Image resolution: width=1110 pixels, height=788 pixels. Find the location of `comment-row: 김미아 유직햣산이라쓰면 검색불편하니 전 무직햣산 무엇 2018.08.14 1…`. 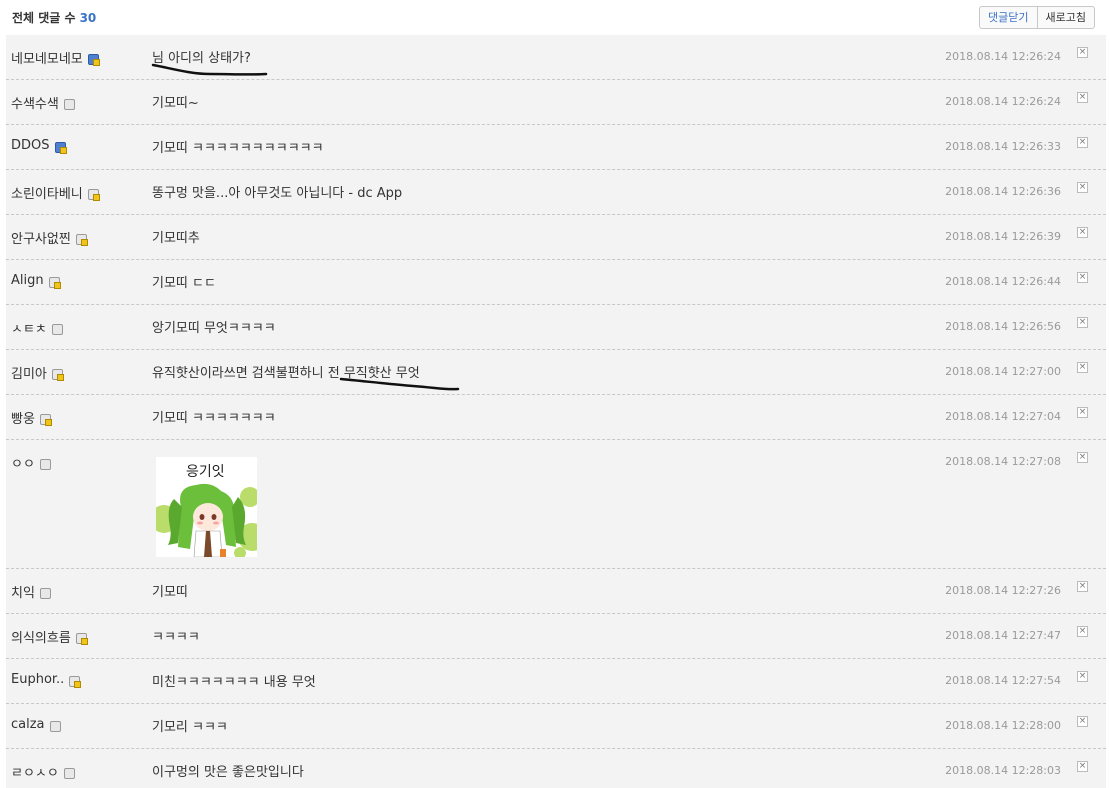

comment-row: 김미아 유직햣산이라쓰면 검색불편하니 전 무직햣산 무엇 2018.08.14 1… is located at coordinates (556, 372).